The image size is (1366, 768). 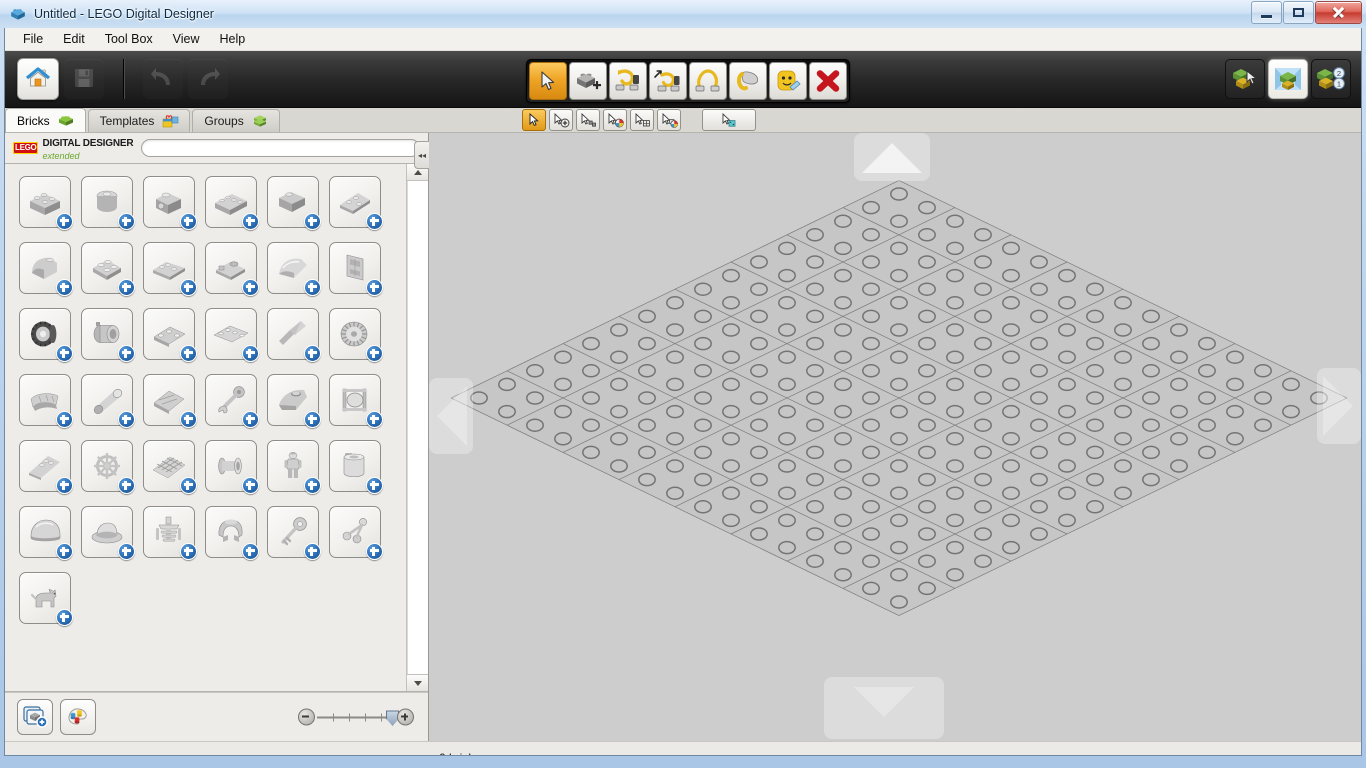 What do you see at coordinates (417, 682) in the screenshot?
I see `scroll-down-button` at bounding box center [417, 682].